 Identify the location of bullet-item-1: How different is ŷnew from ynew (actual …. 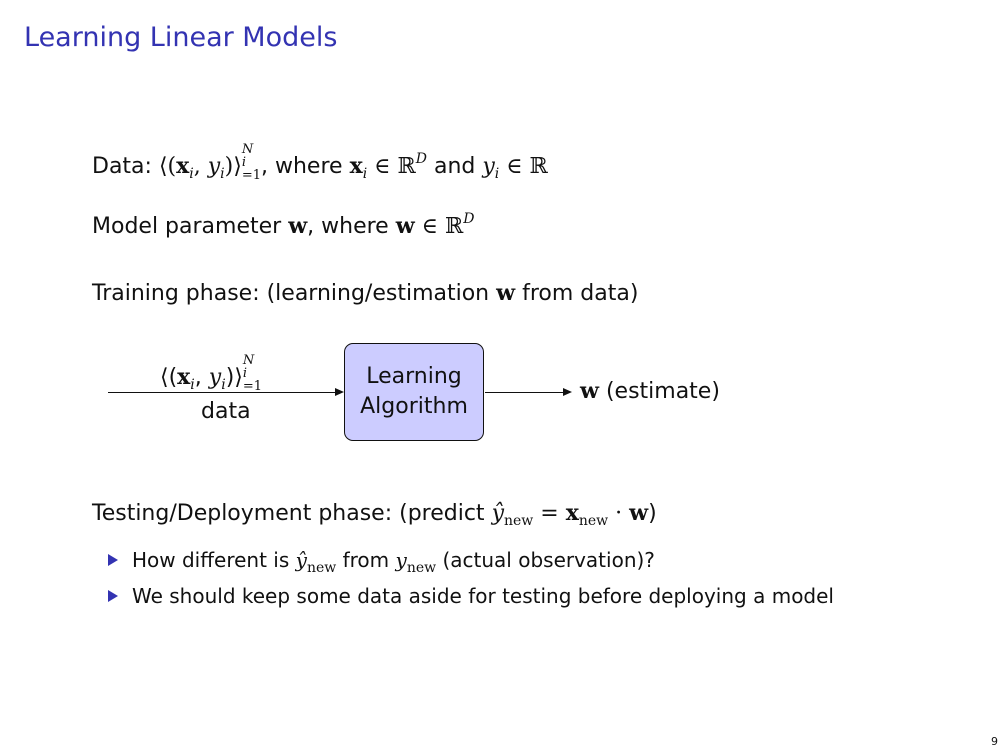
(381, 562).